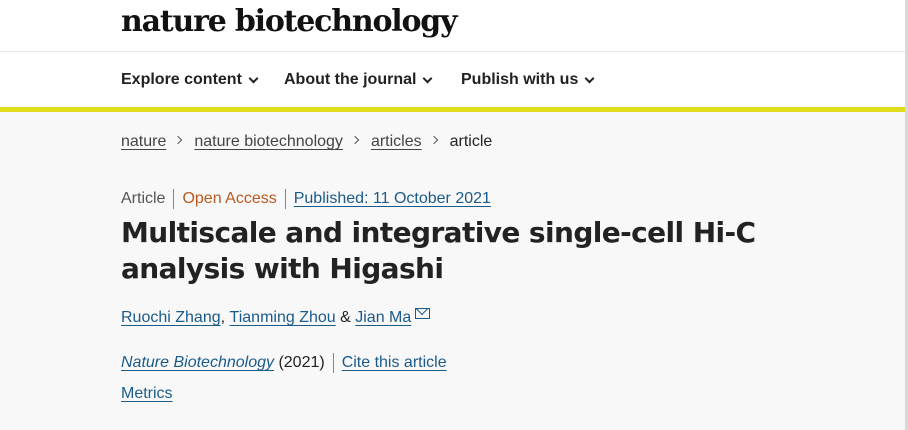  Describe the element at coordinates (171, 318) in the screenshot. I see `author-link: Ruochi Zhang` at that location.